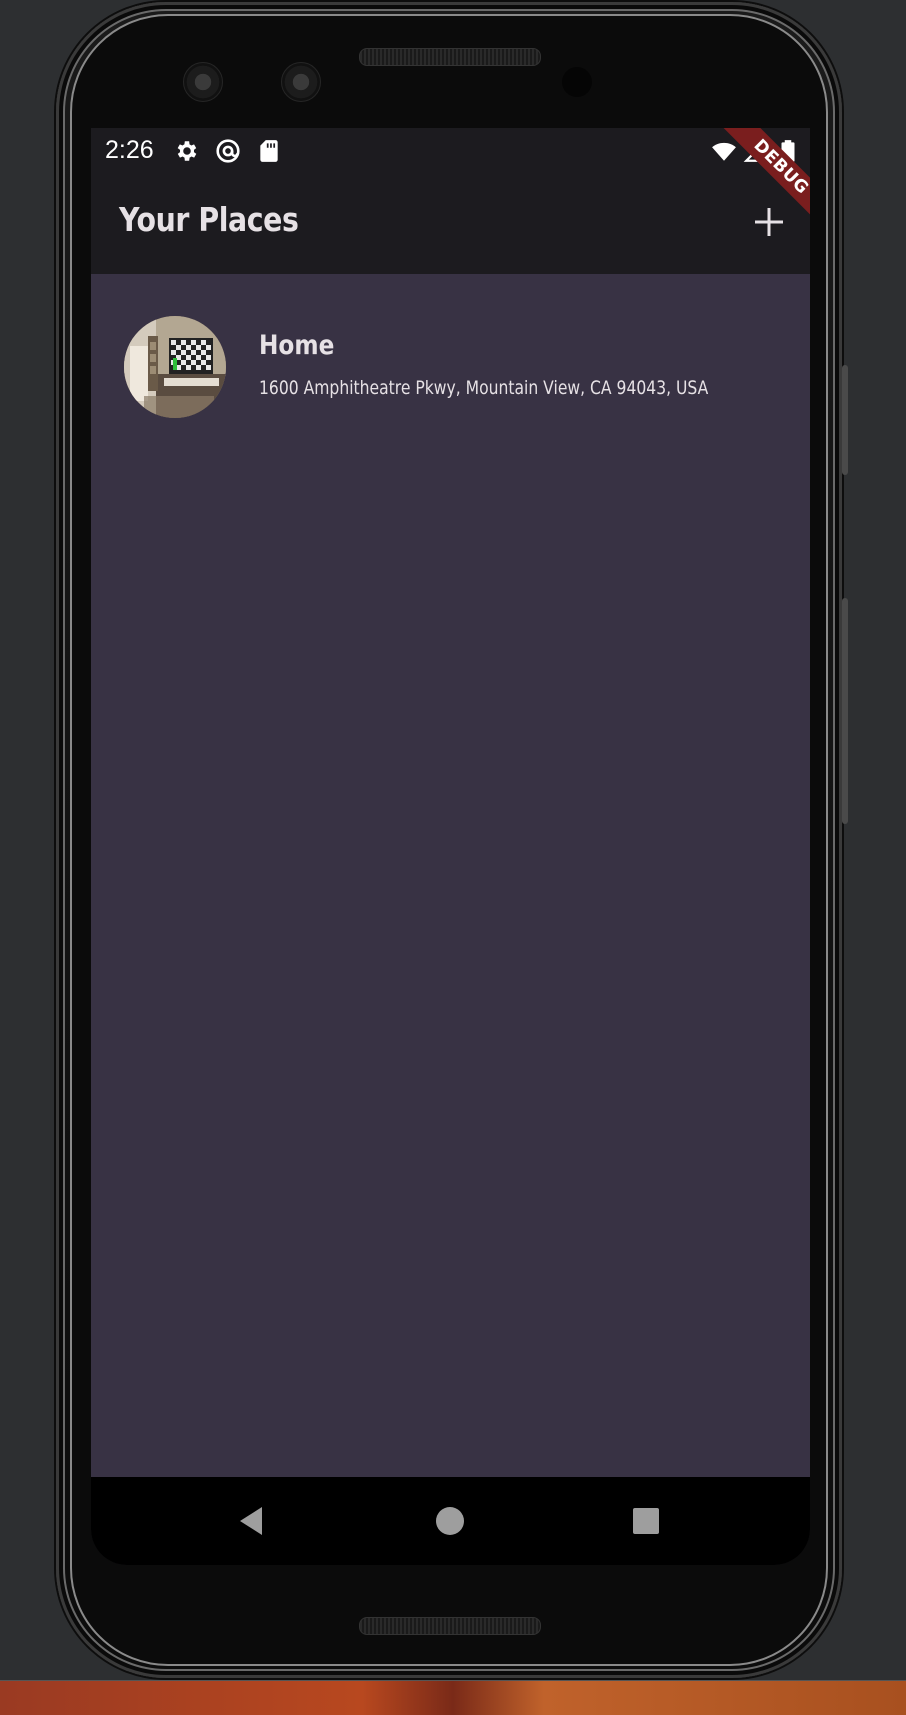 This screenshot has height=1715, width=906. Describe the element at coordinates (845, 420) in the screenshot. I see `power-button` at that location.